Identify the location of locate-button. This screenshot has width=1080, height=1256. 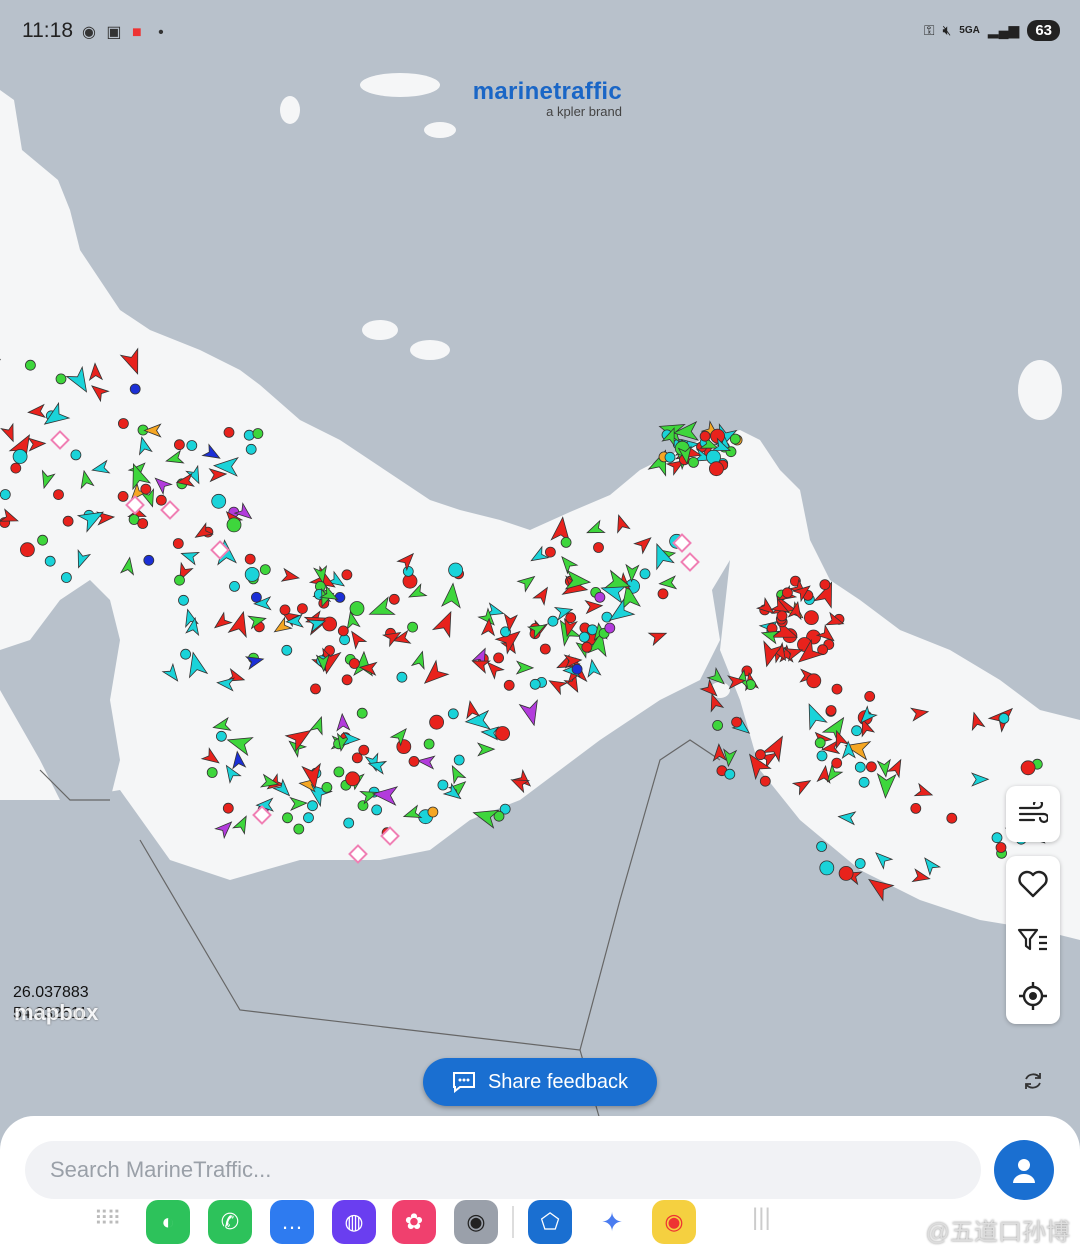
(1033, 996).